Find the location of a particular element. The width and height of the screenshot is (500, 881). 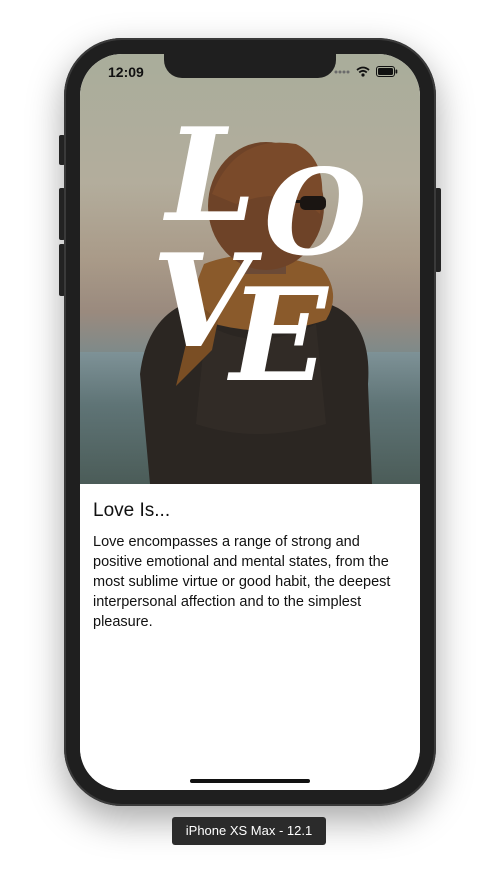

status-time: 12:09 is located at coordinates (126, 72).